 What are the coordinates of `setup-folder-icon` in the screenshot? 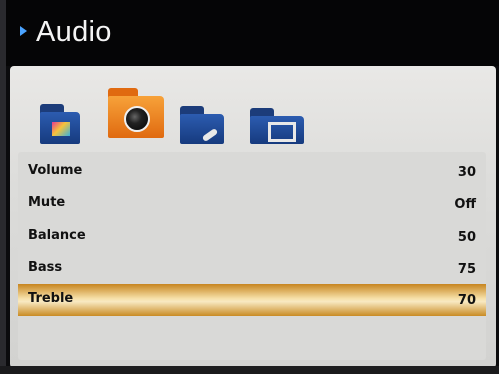 It's located at (202, 125).